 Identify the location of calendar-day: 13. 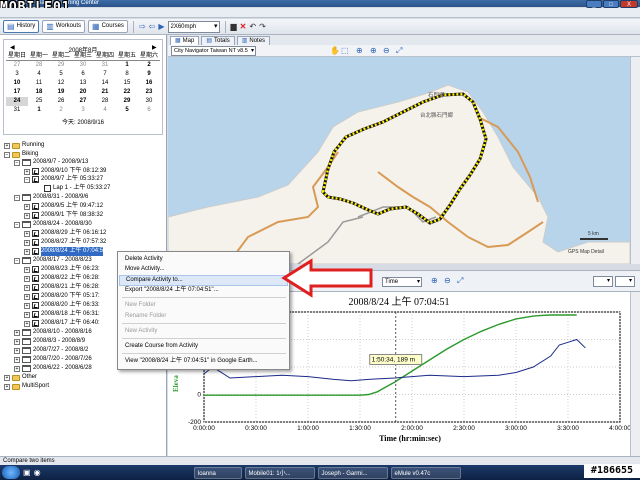
(83, 83).